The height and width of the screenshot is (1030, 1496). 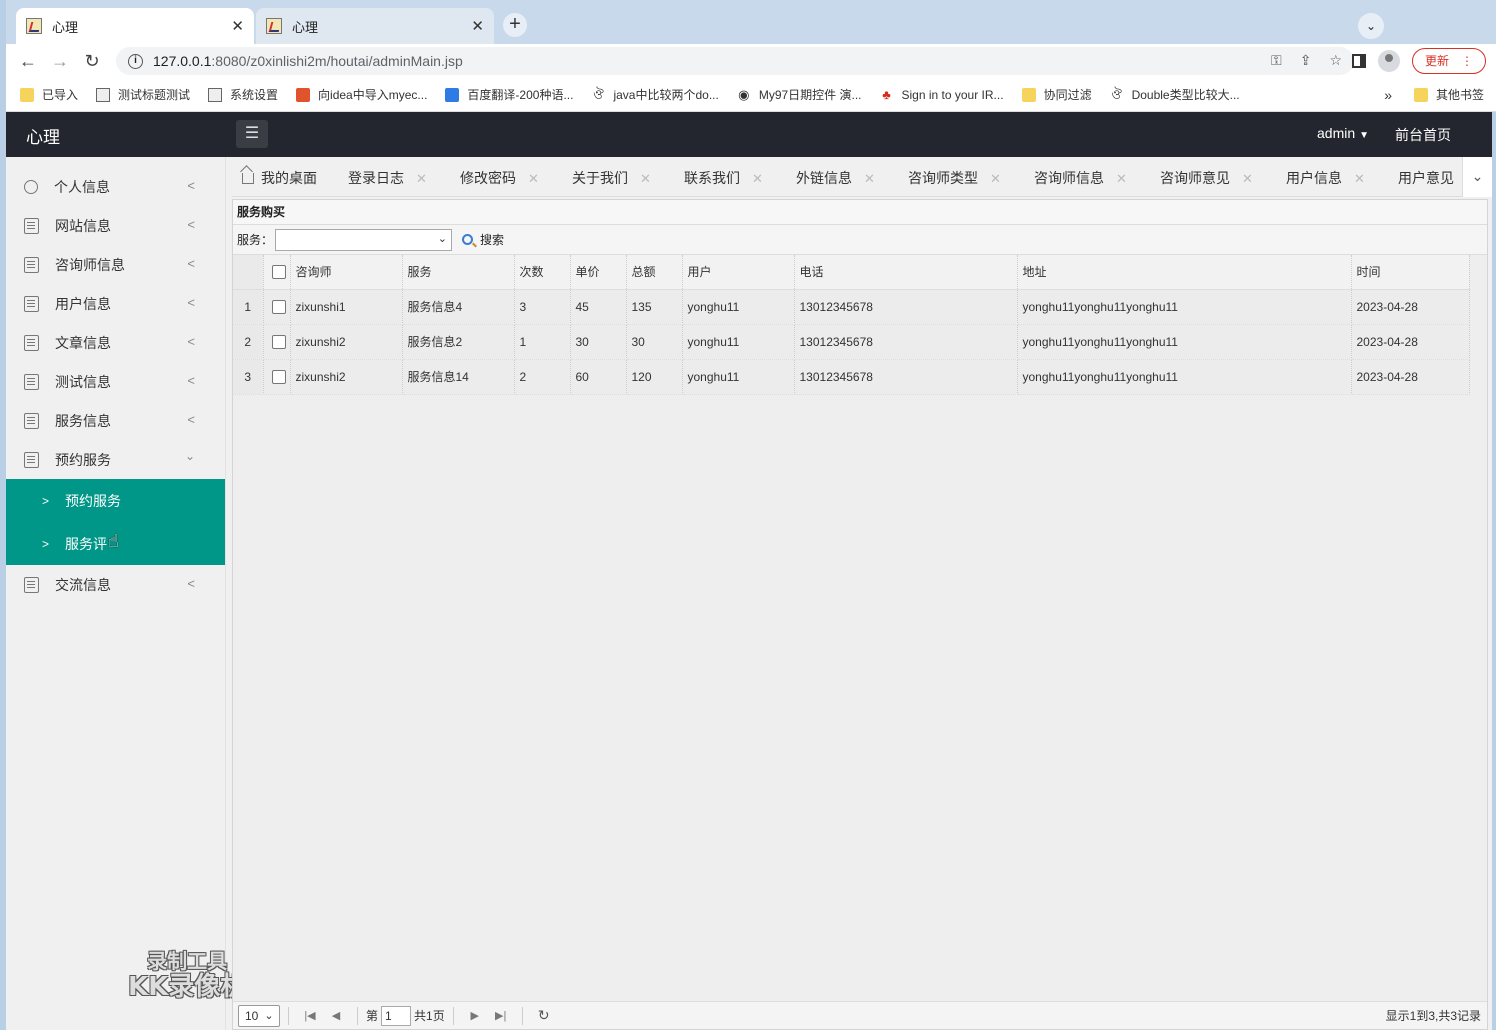 I want to click on tab-my-desktop: 我的桌面, so click(x=279, y=178).